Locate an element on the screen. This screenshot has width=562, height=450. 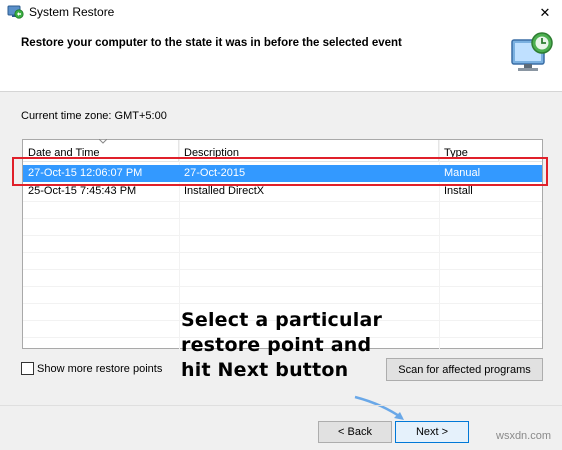
system-restore-icon is located at coordinates (15, 12).